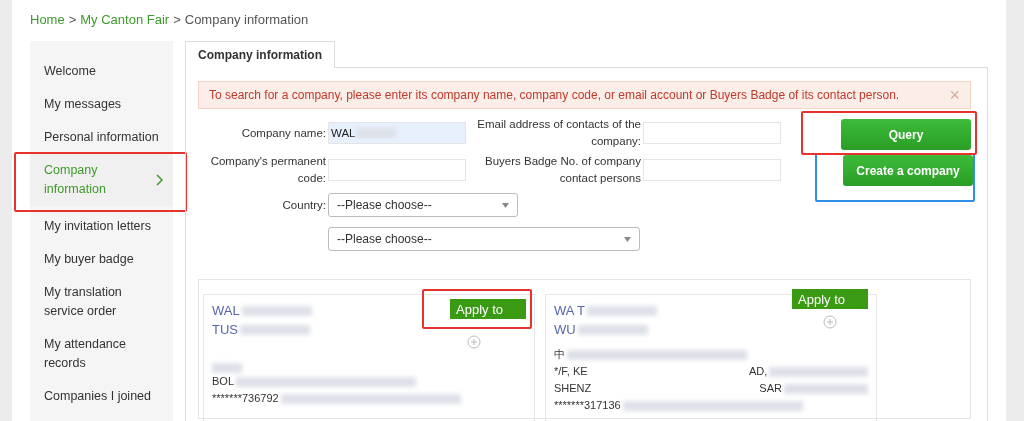  Describe the element at coordinates (570, 310) in the screenshot. I see `company-name: WA T` at that location.